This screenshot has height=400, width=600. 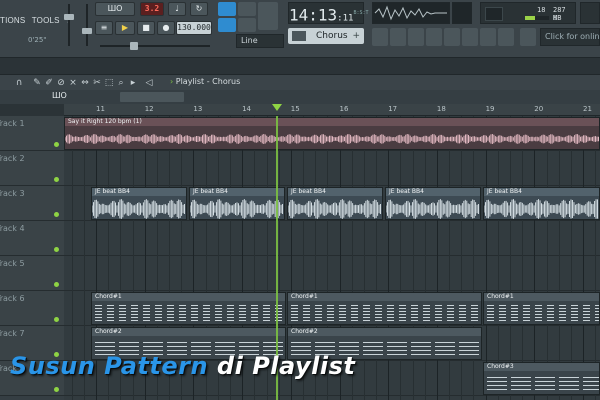 What do you see at coordinates (398, 37) in the screenshot?
I see `piano-roll-window-icon` at bounding box center [398, 37].